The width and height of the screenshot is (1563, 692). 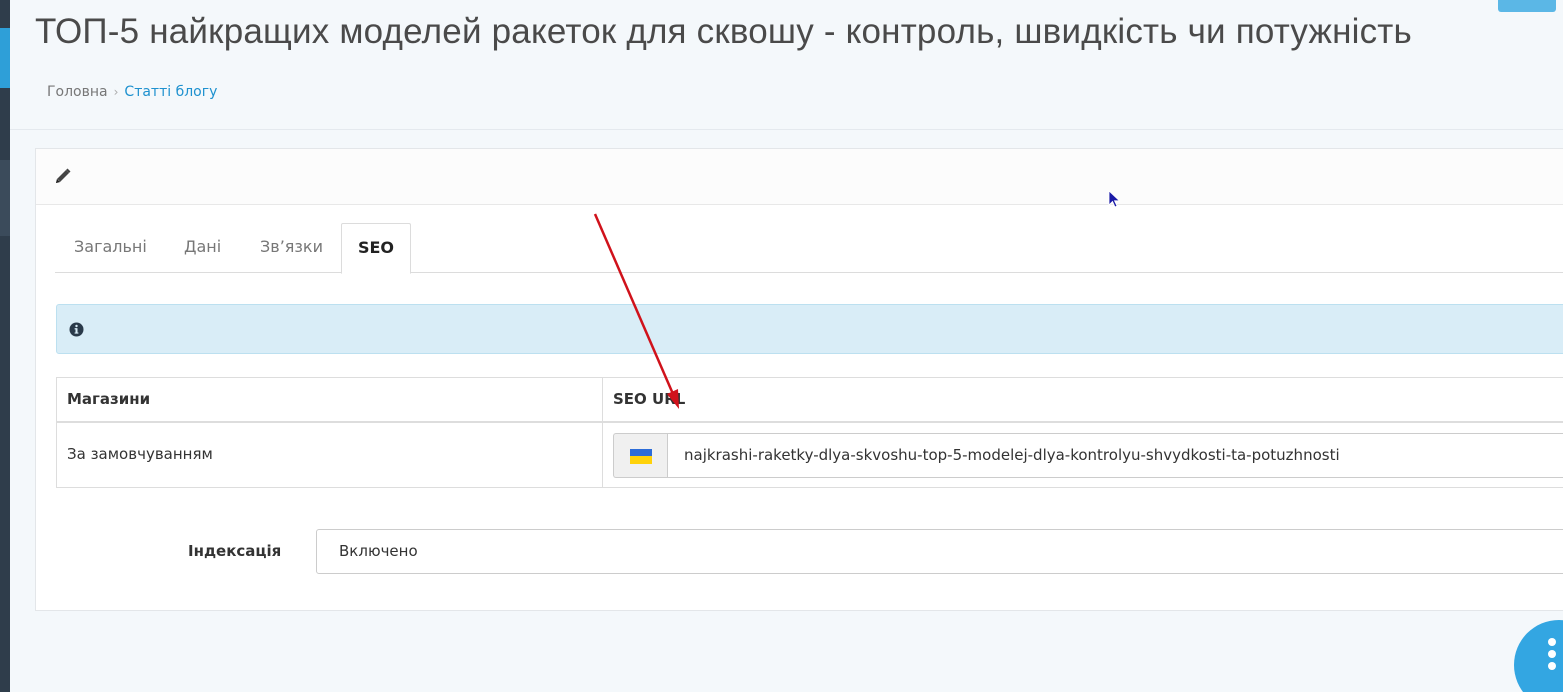 What do you see at coordinates (170, 92) in the screenshot?
I see `breadcrumb-blog-link: Статті блогу` at bounding box center [170, 92].